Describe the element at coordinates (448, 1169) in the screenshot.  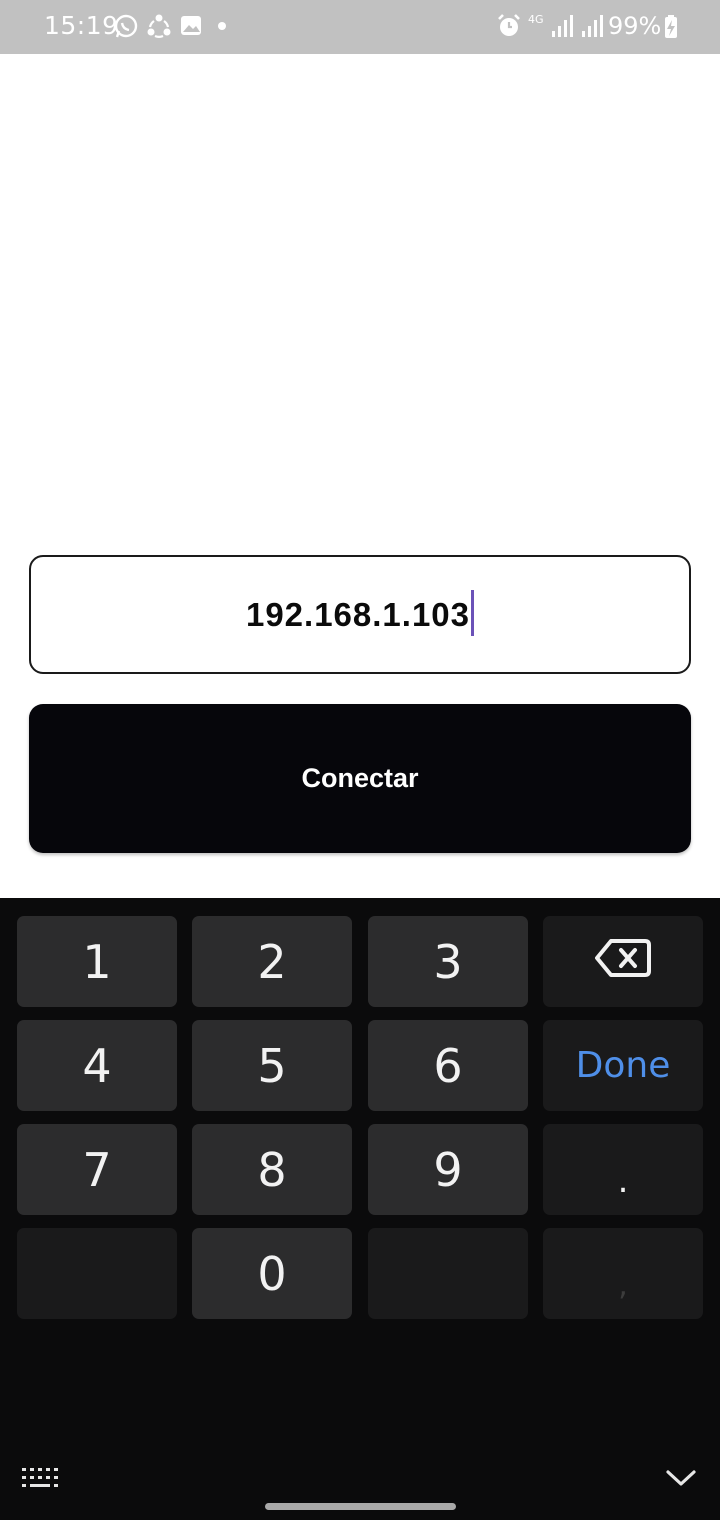
I see `key-9: 9` at that location.